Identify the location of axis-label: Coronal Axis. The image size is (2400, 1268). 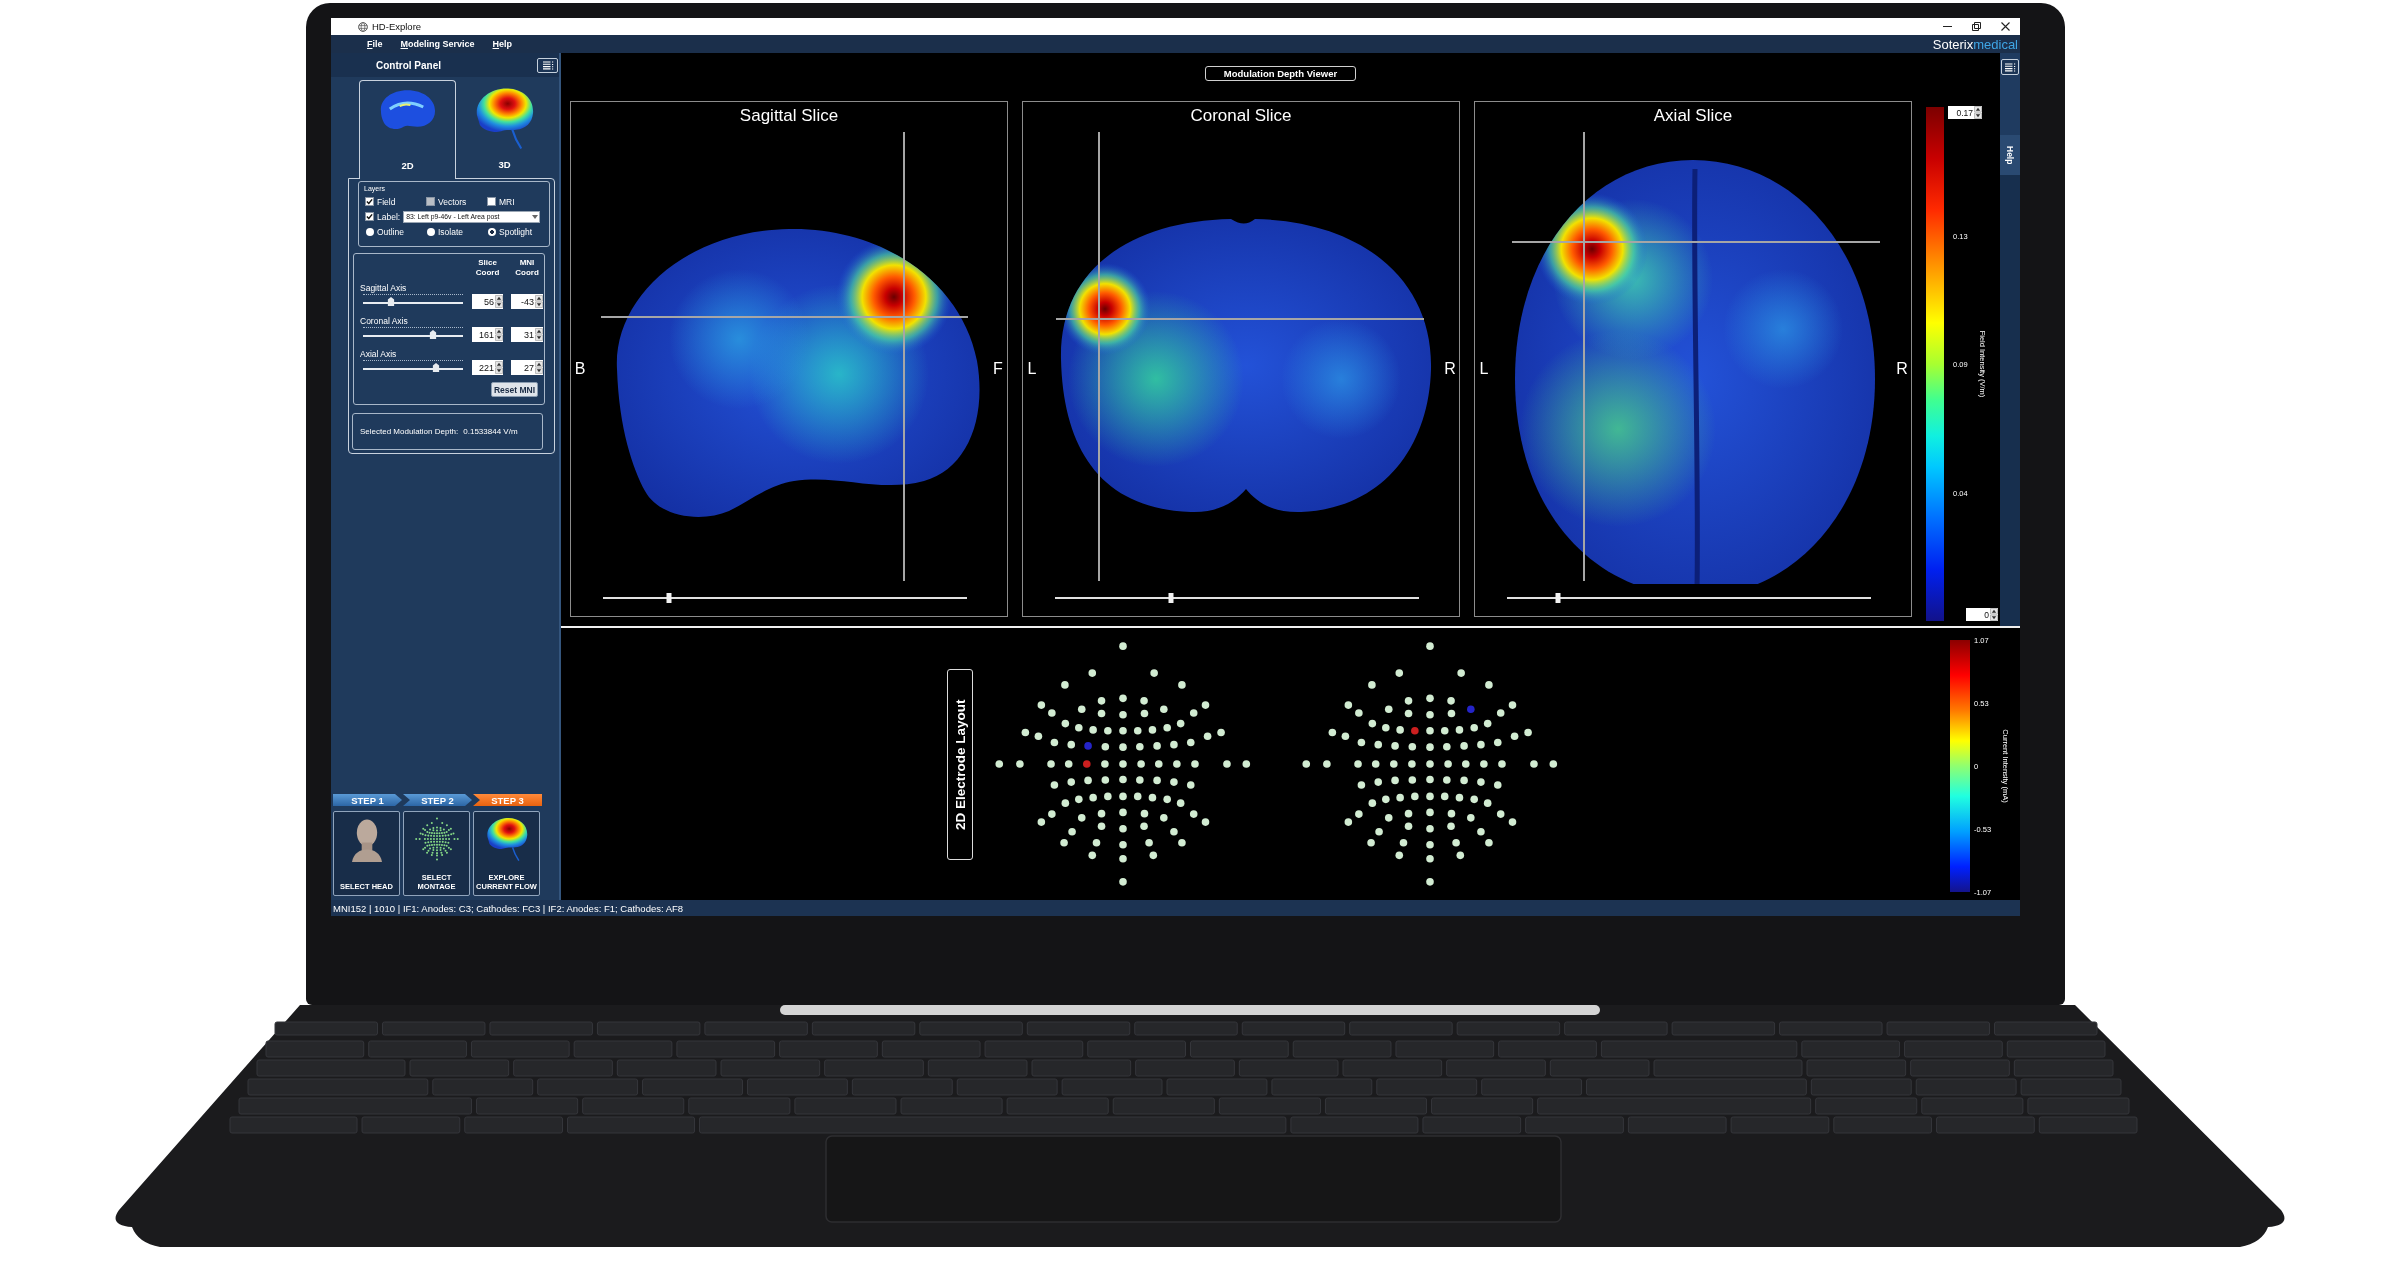
(384, 321).